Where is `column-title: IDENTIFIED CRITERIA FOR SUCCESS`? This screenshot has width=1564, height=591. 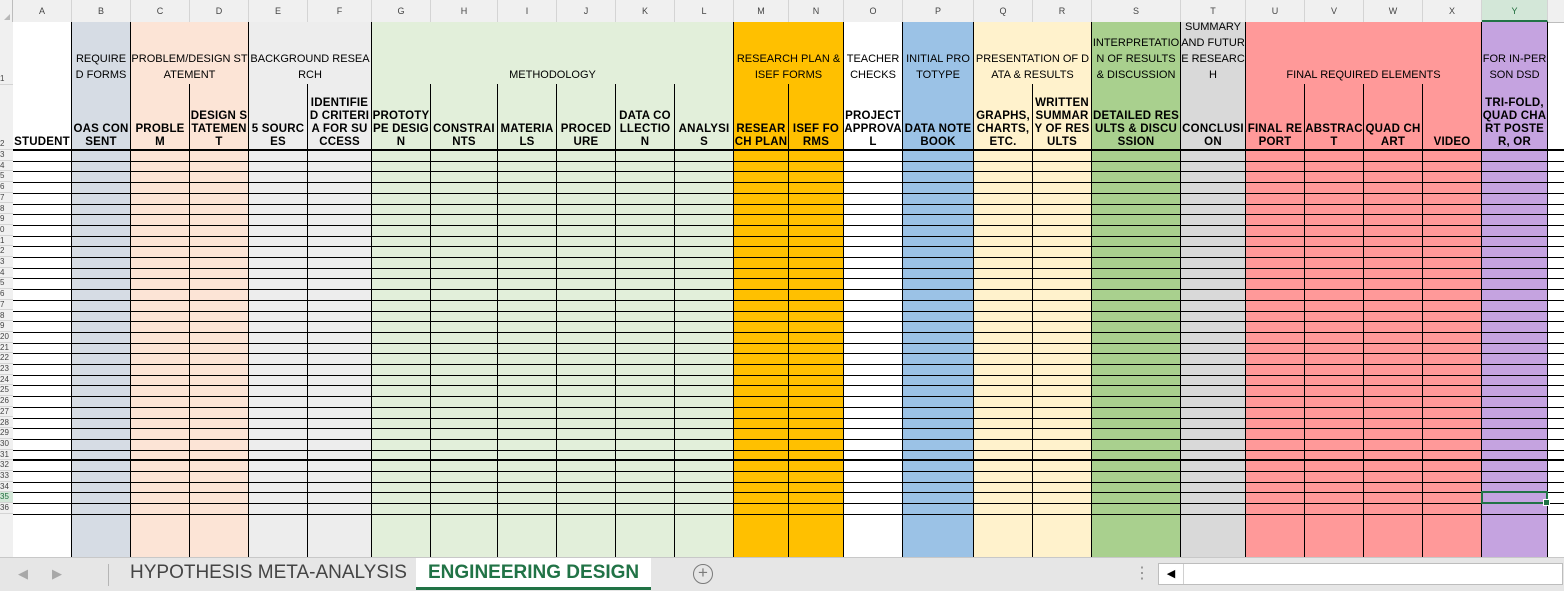 column-title: IDENTIFIED CRITERIA FOR SUCCESS is located at coordinates (339, 117).